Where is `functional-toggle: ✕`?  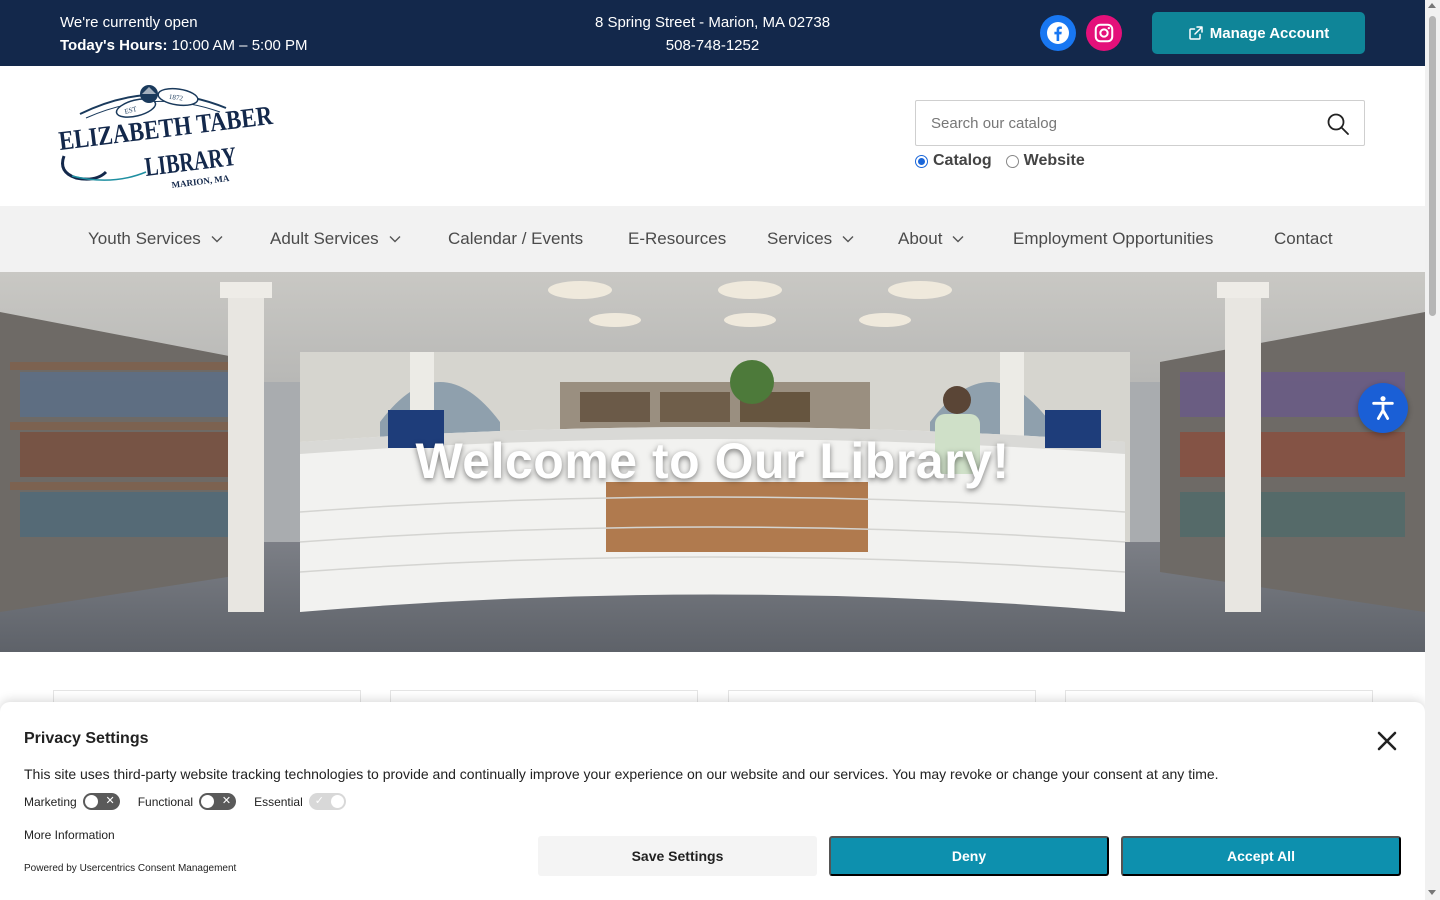 functional-toggle: ✕ is located at coordinates (218, 801).